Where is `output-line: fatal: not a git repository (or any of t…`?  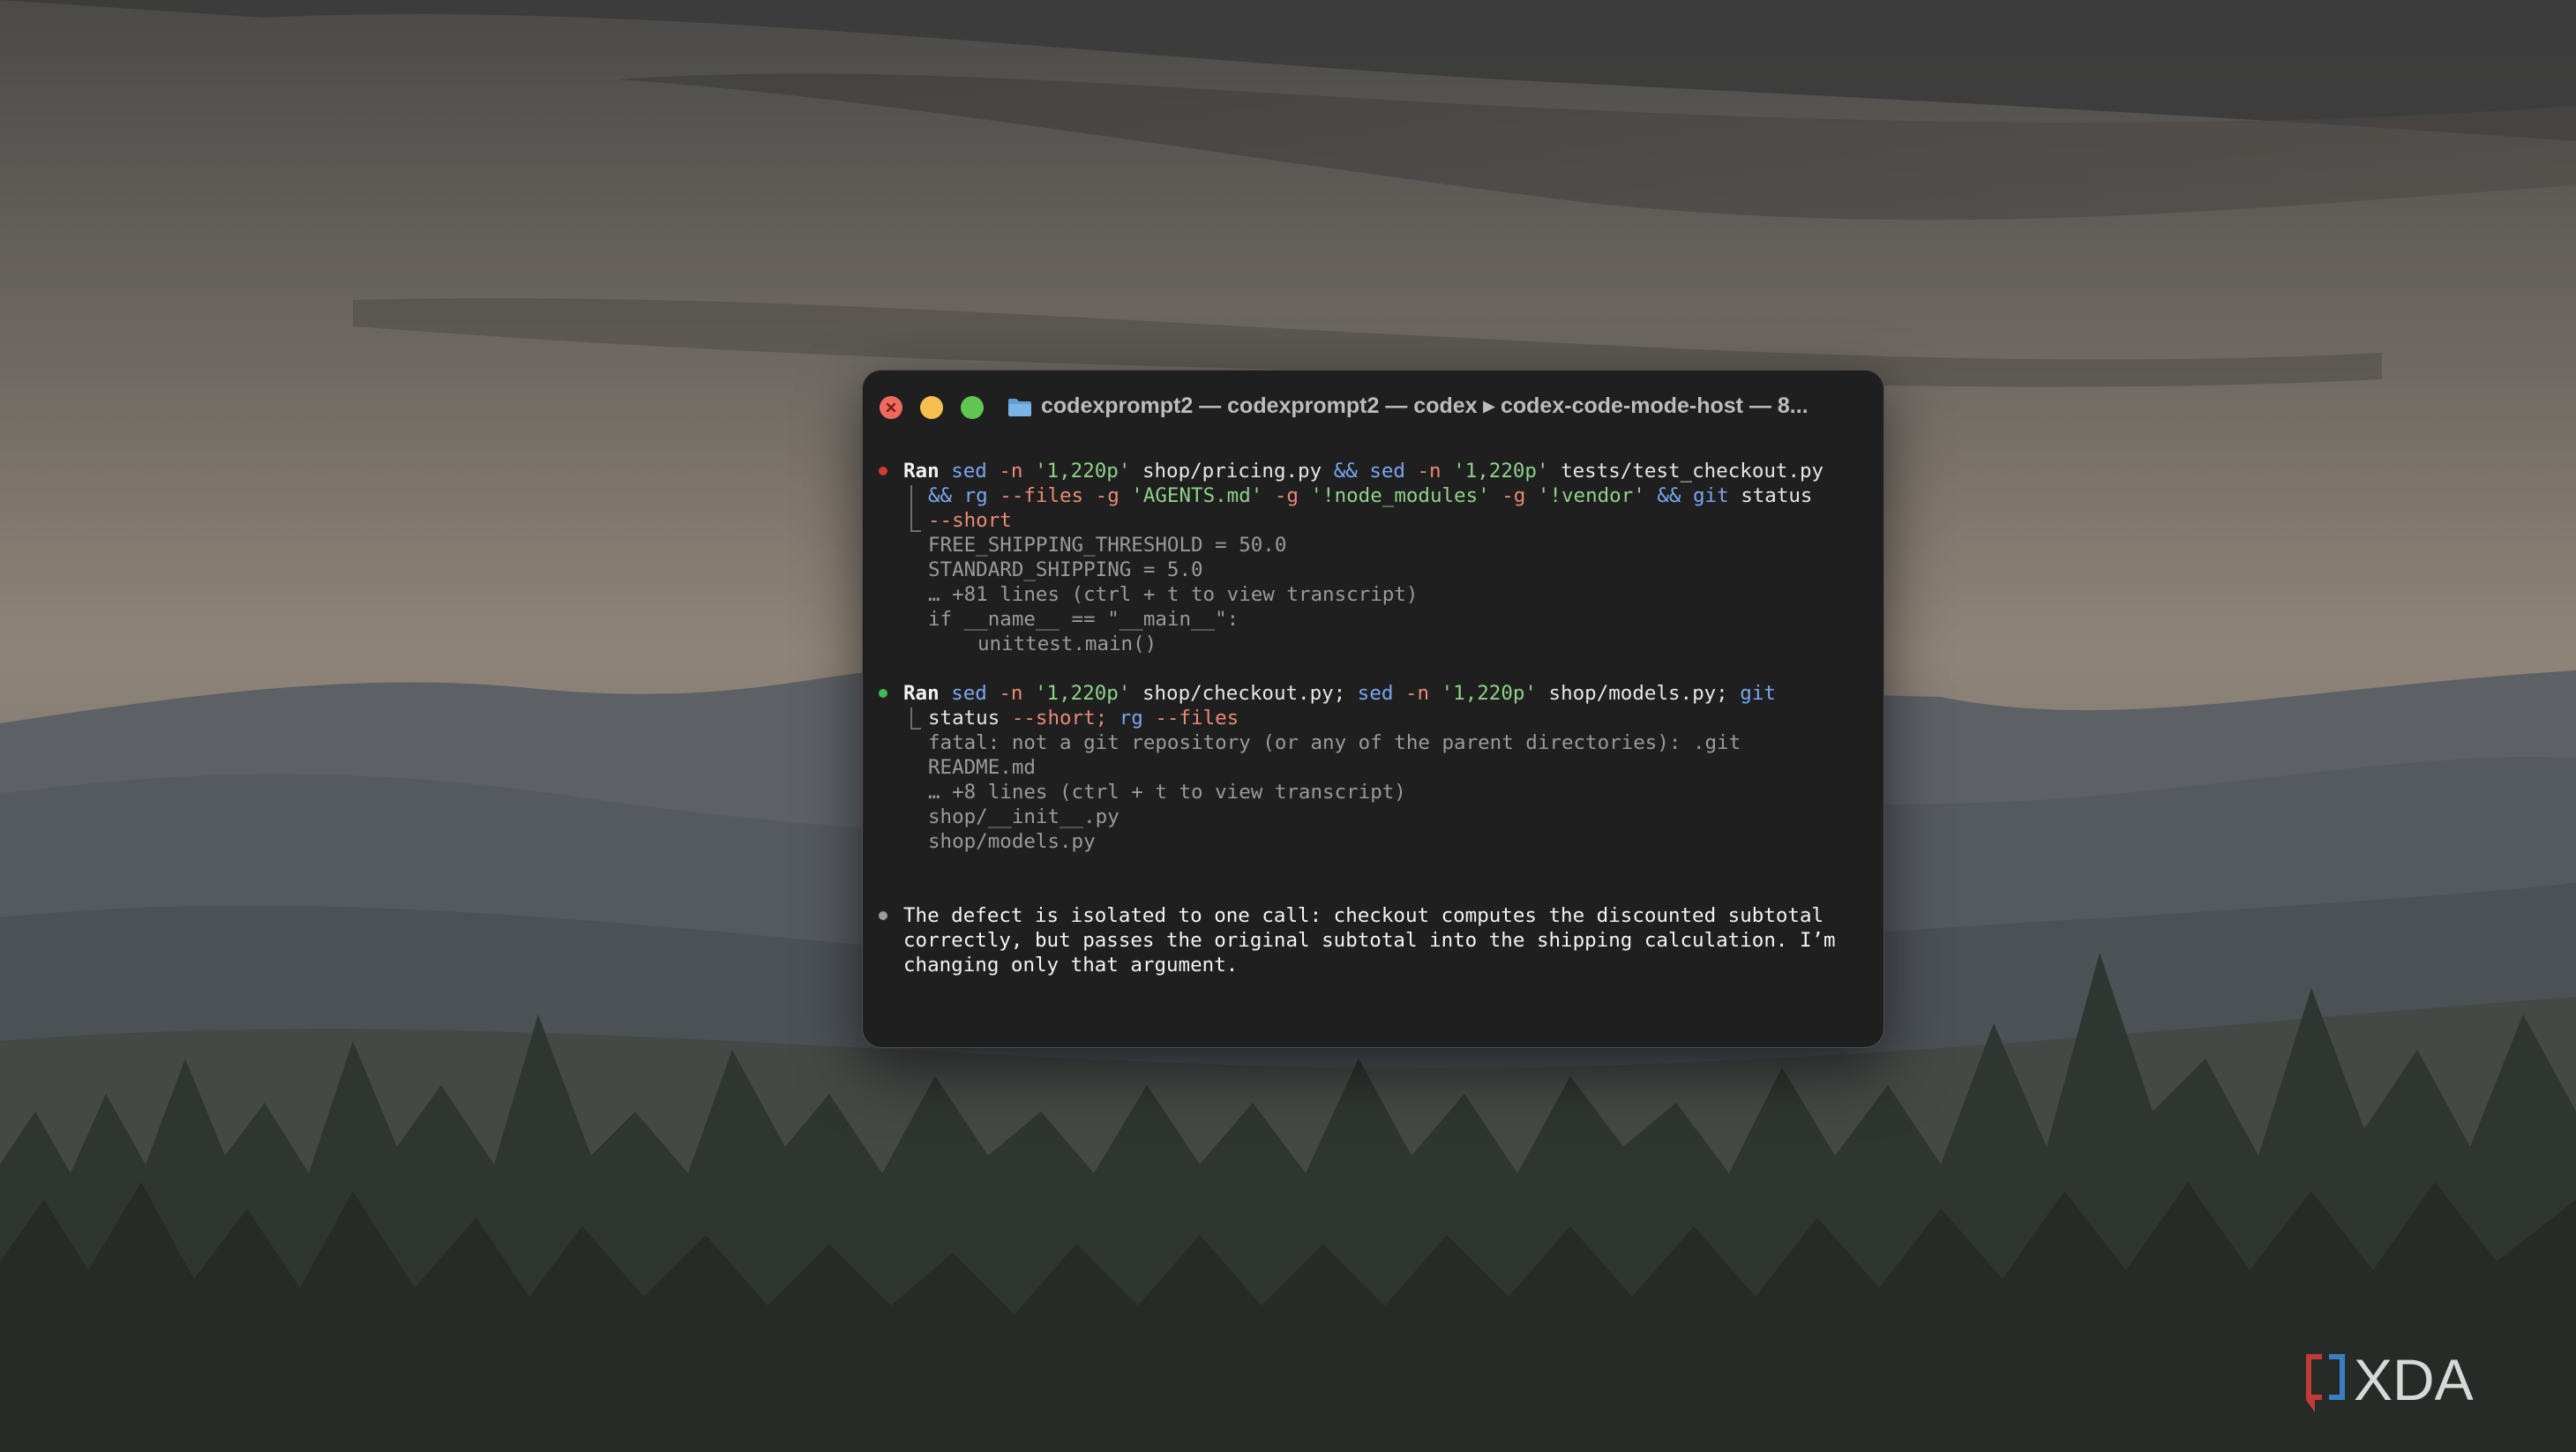 output-line: fatal: not a git repository (or any of t… is located at coordinates (1335, 742).